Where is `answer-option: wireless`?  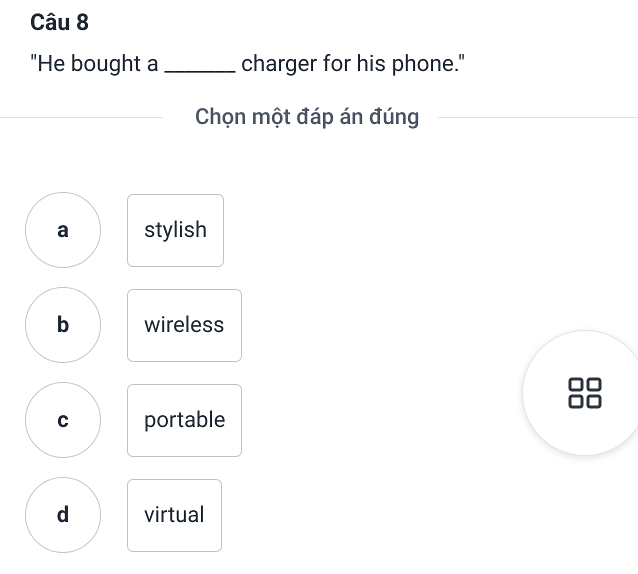
answer-option: wireless is located at coordinates (184, 325).